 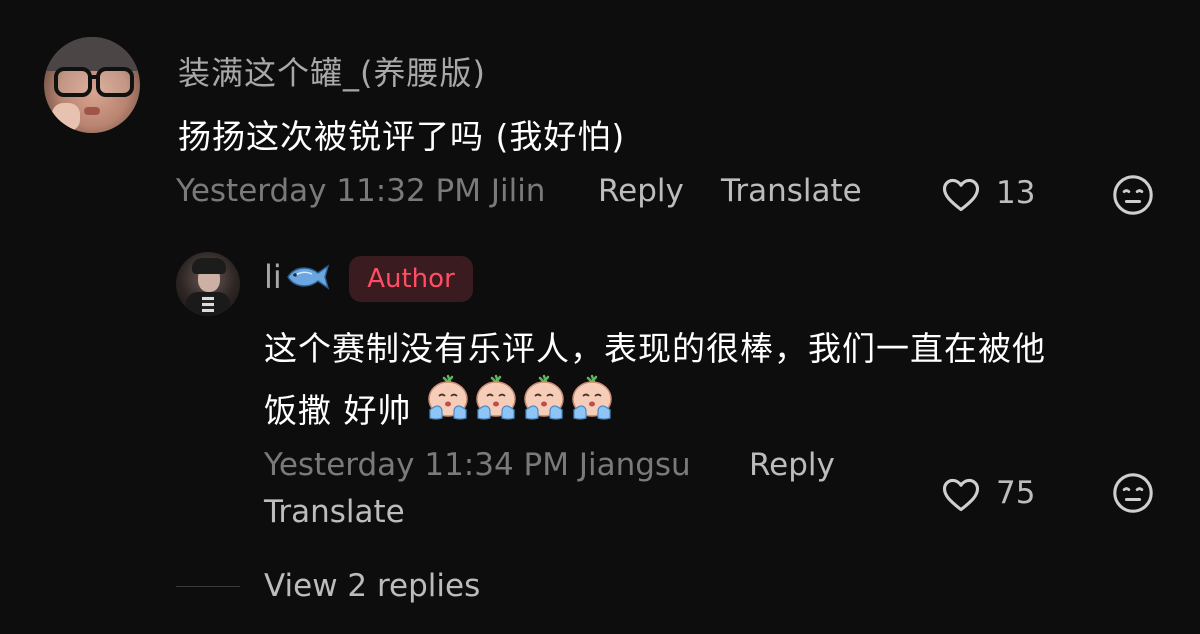 I want to click on comment-like-count: 13, so click(x=1016, y=193).